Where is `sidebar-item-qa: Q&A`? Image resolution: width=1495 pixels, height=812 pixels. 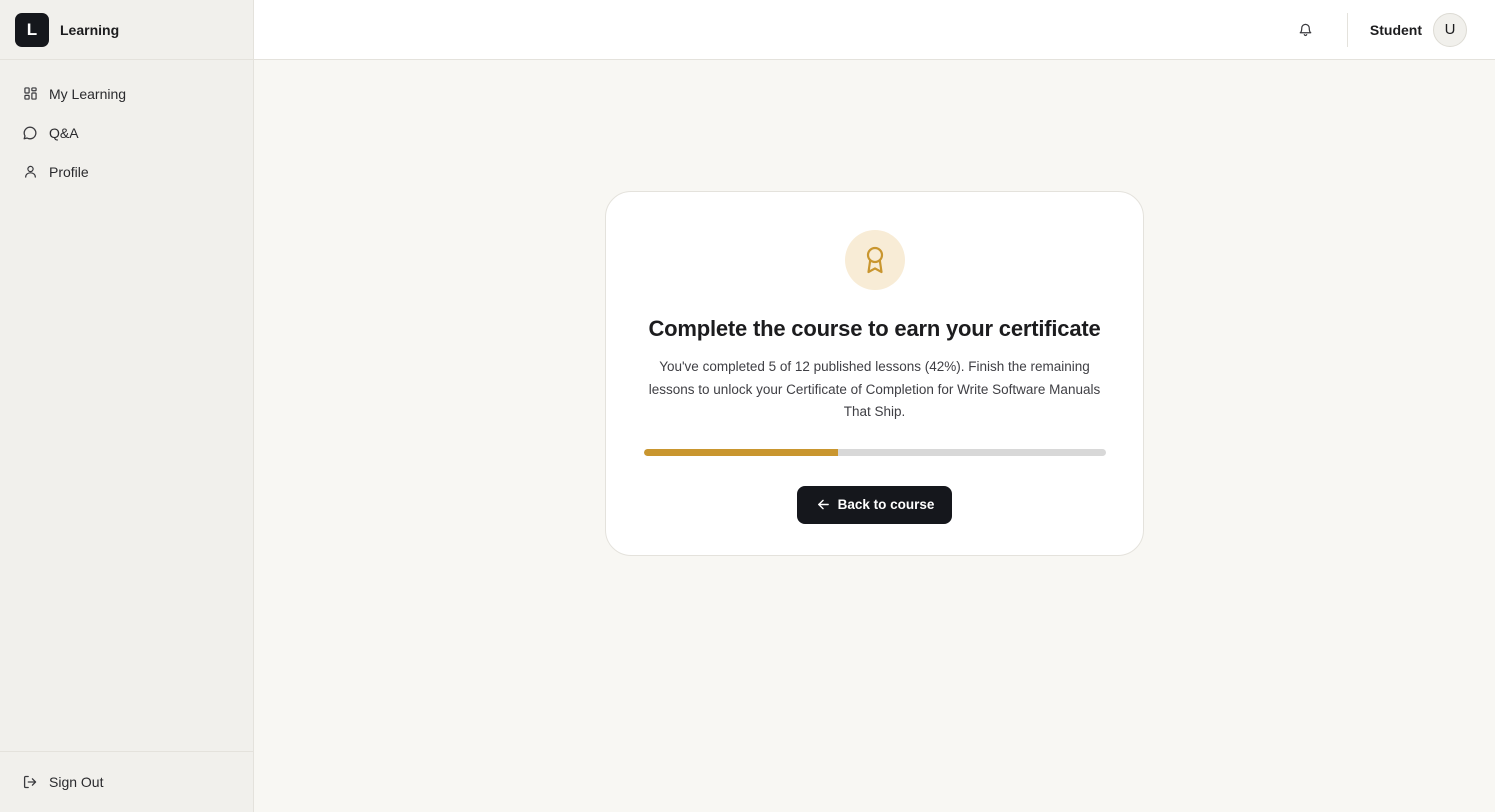 sidebar-item-qa: Q&A is located at coordinates (126, 132).